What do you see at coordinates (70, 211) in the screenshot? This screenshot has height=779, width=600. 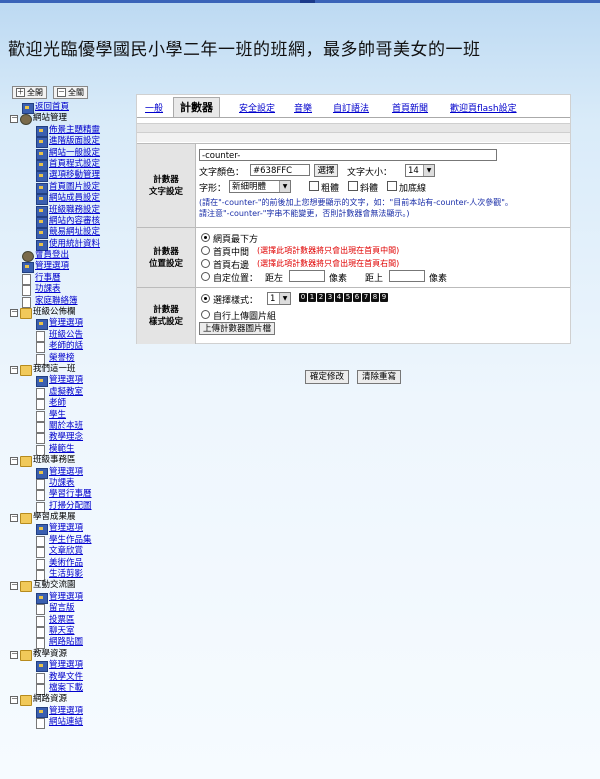 I see `tree-item: 班級職務設定` at bounding box center [70, 211].